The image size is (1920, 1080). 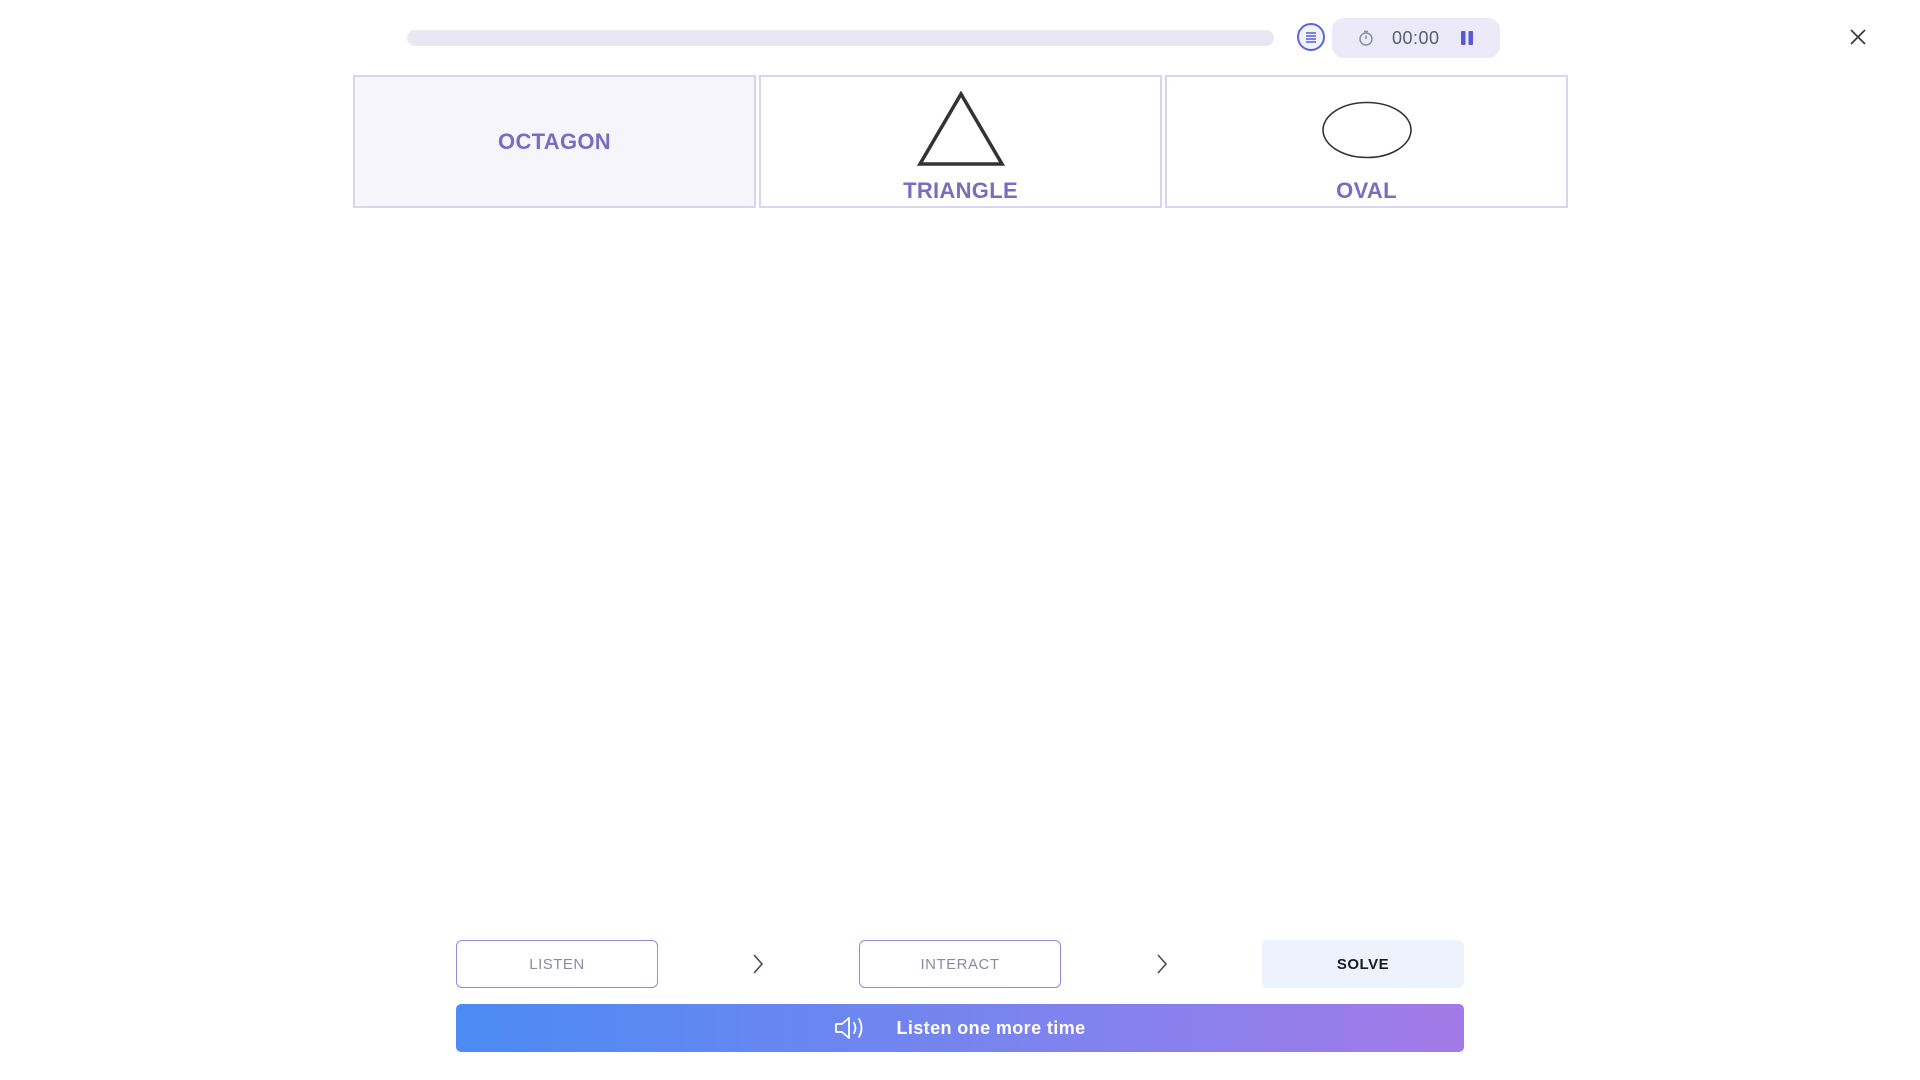 I want to click on card-label: TRIANGLE, so click(x=960, y=190).